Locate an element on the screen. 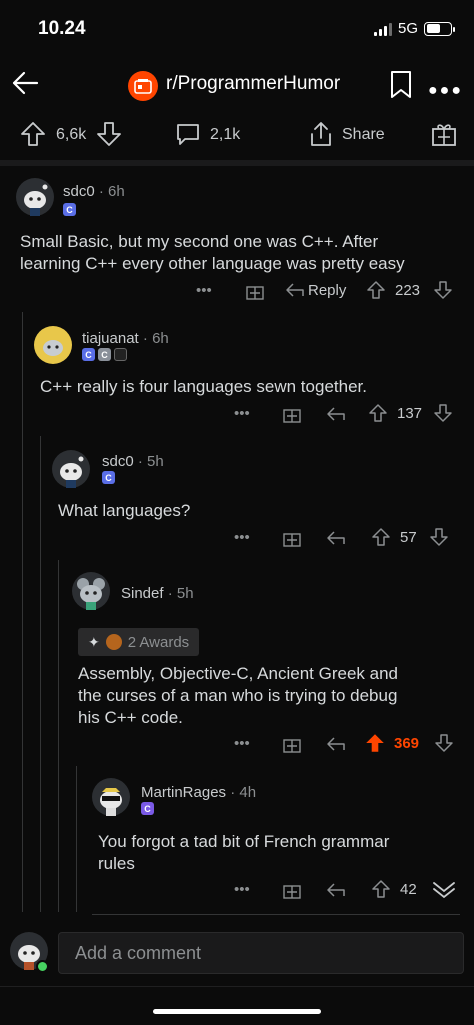 The image size is (474, 1025). comment-author: tiajuanat · 6h is located at coordinates (125, 338).